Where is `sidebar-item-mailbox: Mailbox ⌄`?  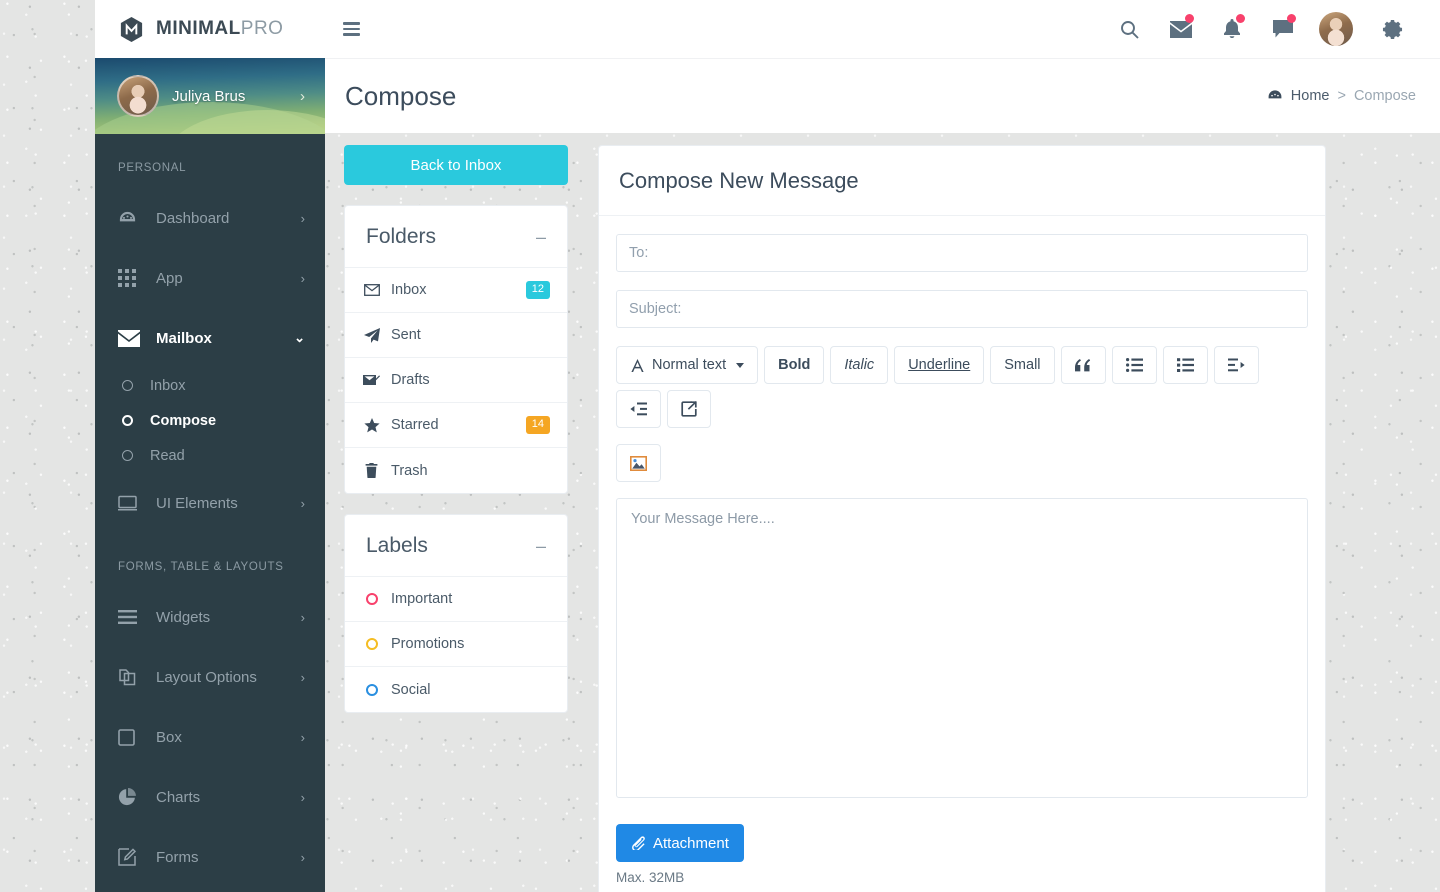
sidebar-item-mailbox: Mailbox ⌄ is located at coordinates (210, 338).